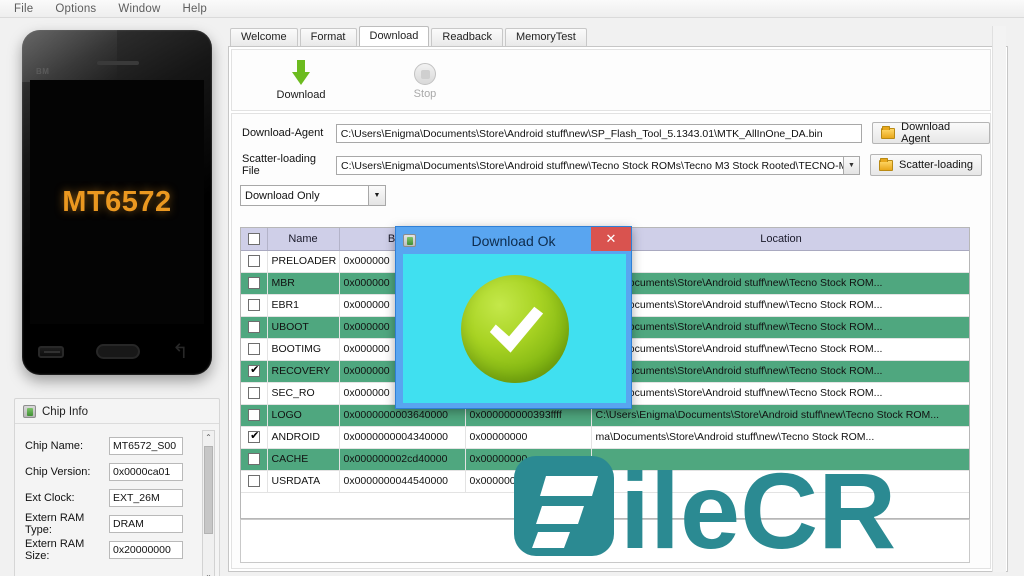 The width and height of the screenshot is (1024, 576). Describe the element at coordinates (303, 415) in the screenshot. I see `cell-name: LOGO` at that location.